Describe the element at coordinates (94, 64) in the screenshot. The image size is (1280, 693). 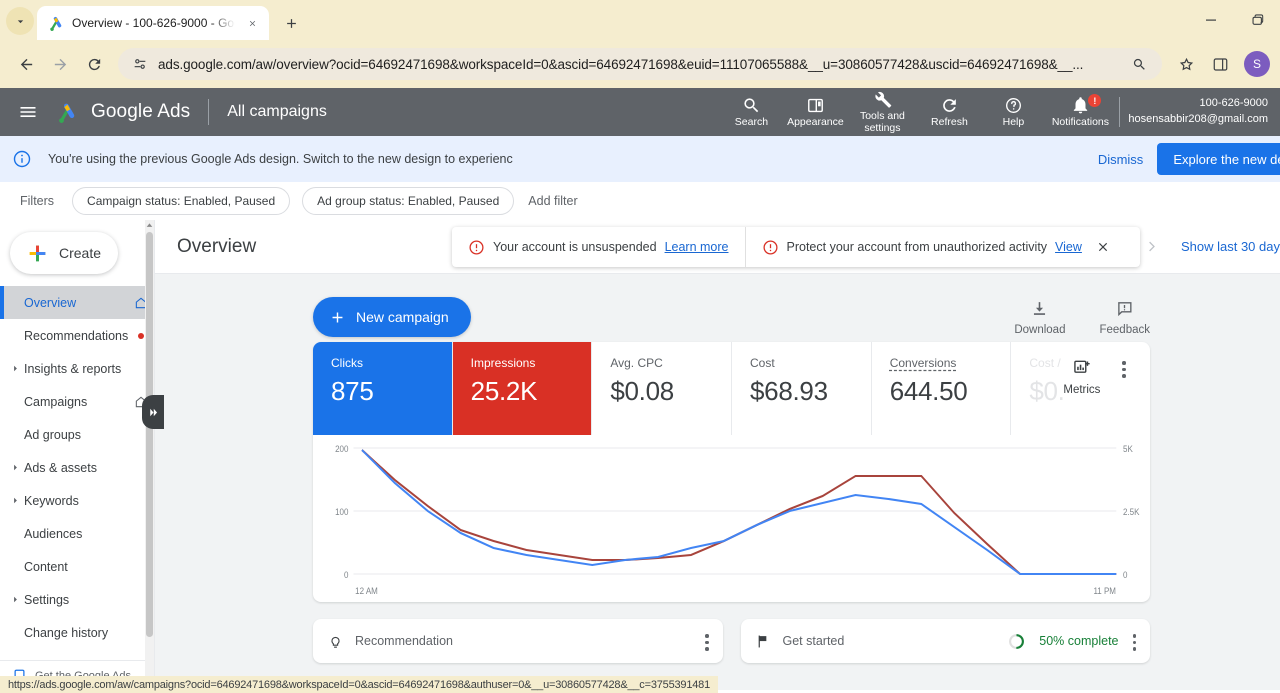
I see `reload-button` at that location.